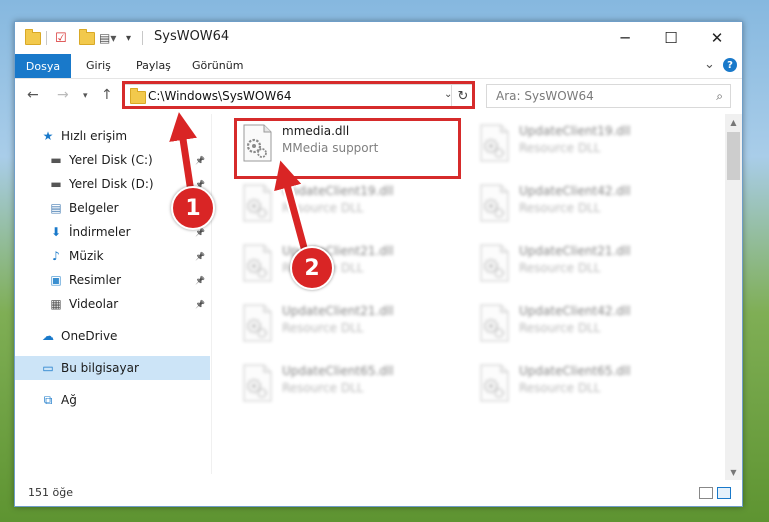  I want to click on videos-icon: ▦, so click(56, 304).